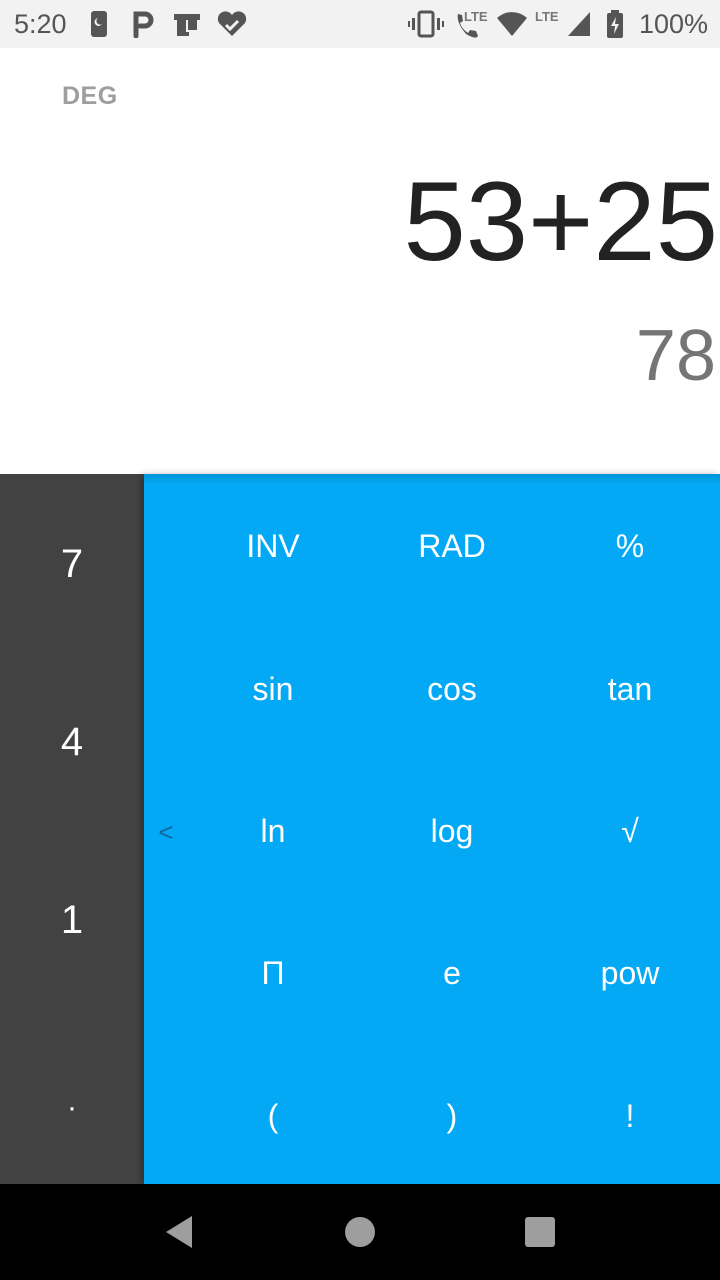  I want to click on status-bar: 5:20 LTE LTE 100%, so click(360, 24).